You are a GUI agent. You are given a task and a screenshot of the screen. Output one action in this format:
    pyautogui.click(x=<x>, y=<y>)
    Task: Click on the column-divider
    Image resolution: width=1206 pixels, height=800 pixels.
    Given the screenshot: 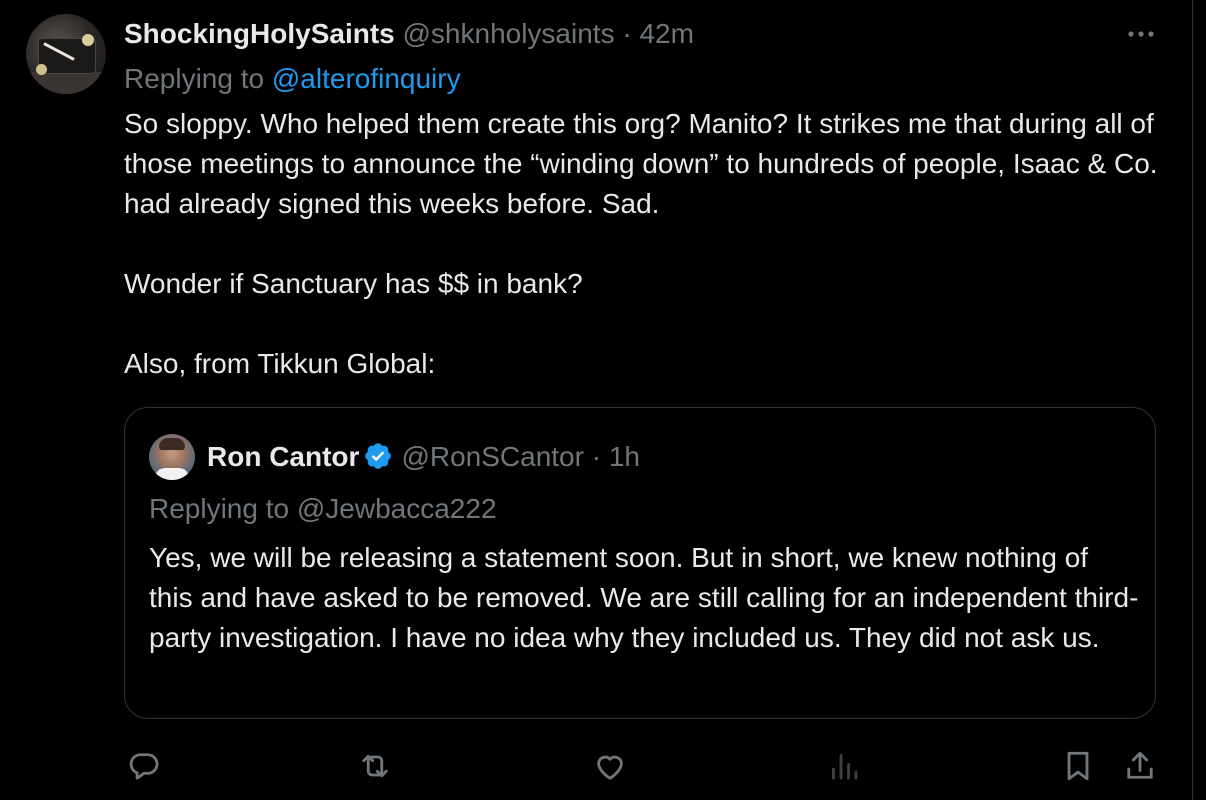 What is the action you would take?
    pyautogui.click(x=1192, y=400)
    